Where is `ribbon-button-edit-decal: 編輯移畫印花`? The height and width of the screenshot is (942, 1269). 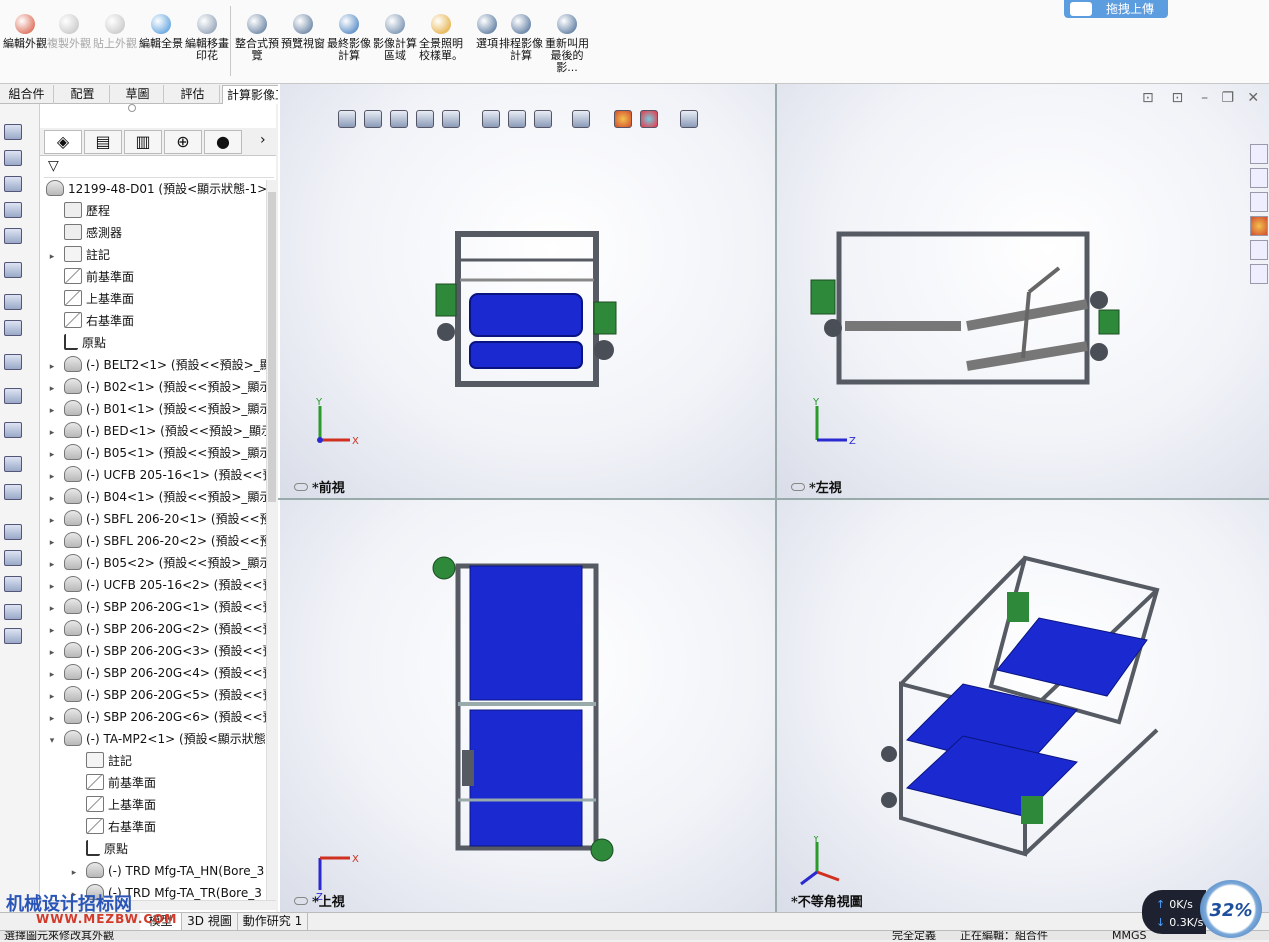 ribbon-button-edit-decal: 編輯移畫印花 is located at coordinates (207, 47).